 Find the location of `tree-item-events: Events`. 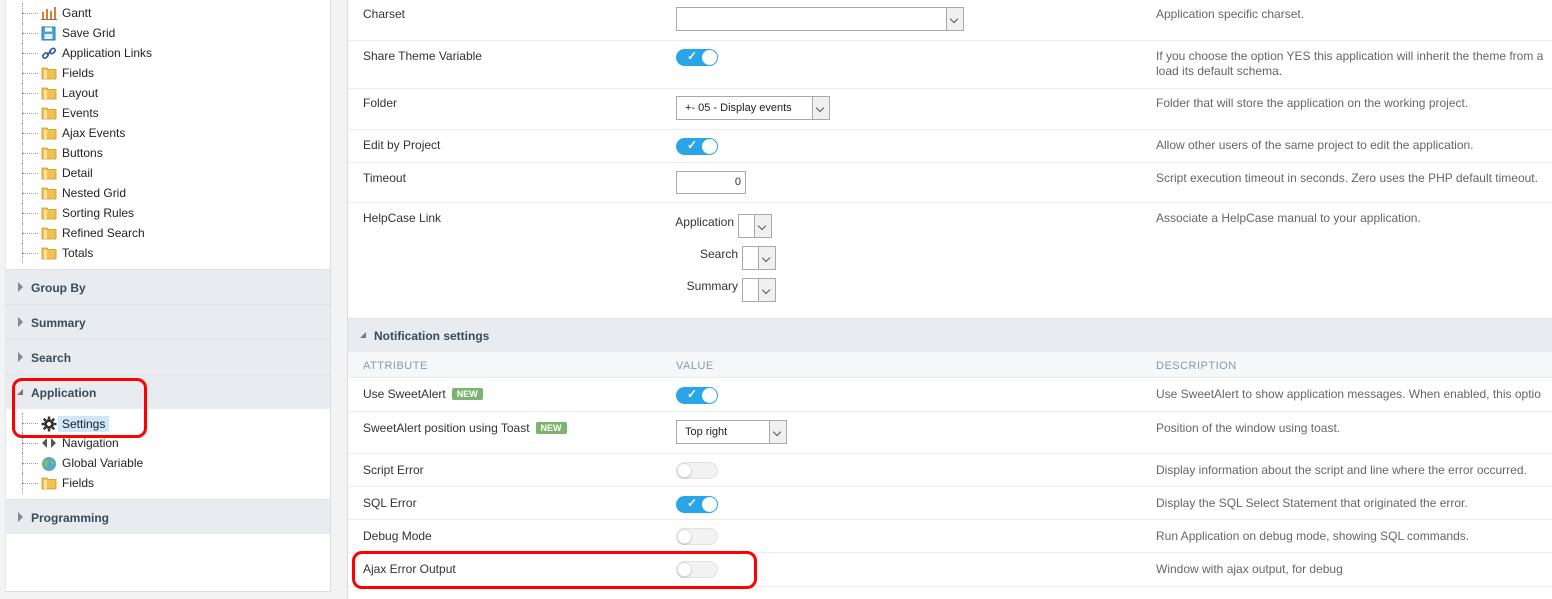

tree-item-events: Events is located at coordinates (168, 113).